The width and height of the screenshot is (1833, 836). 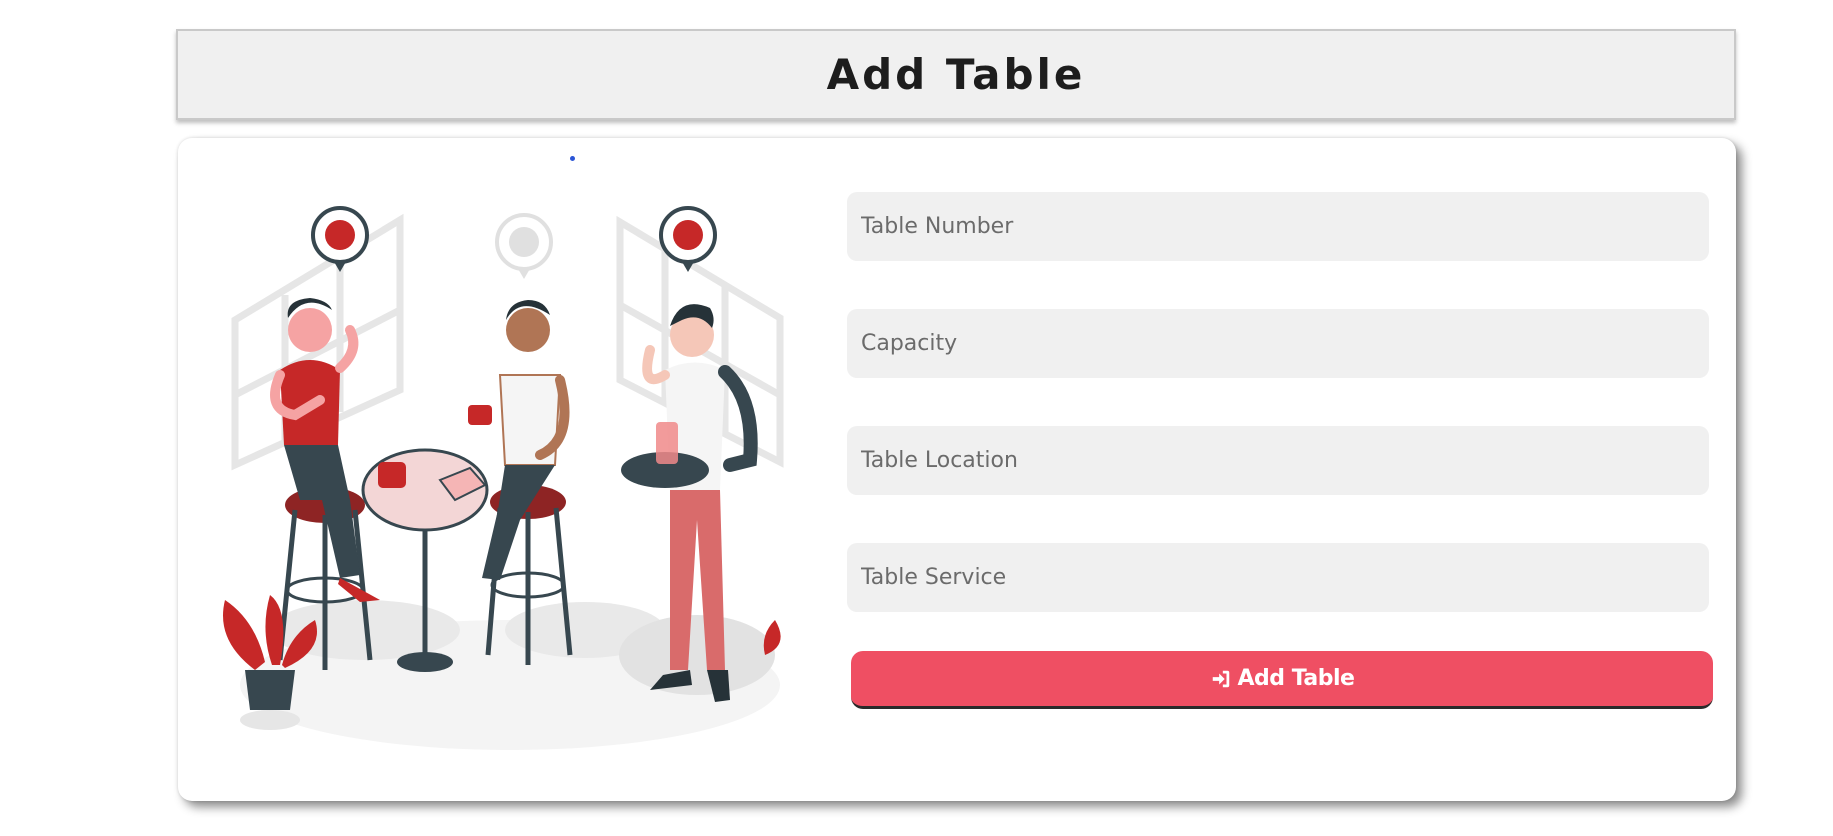 I want to click on table-number-input, so click(x=1285, y=226).